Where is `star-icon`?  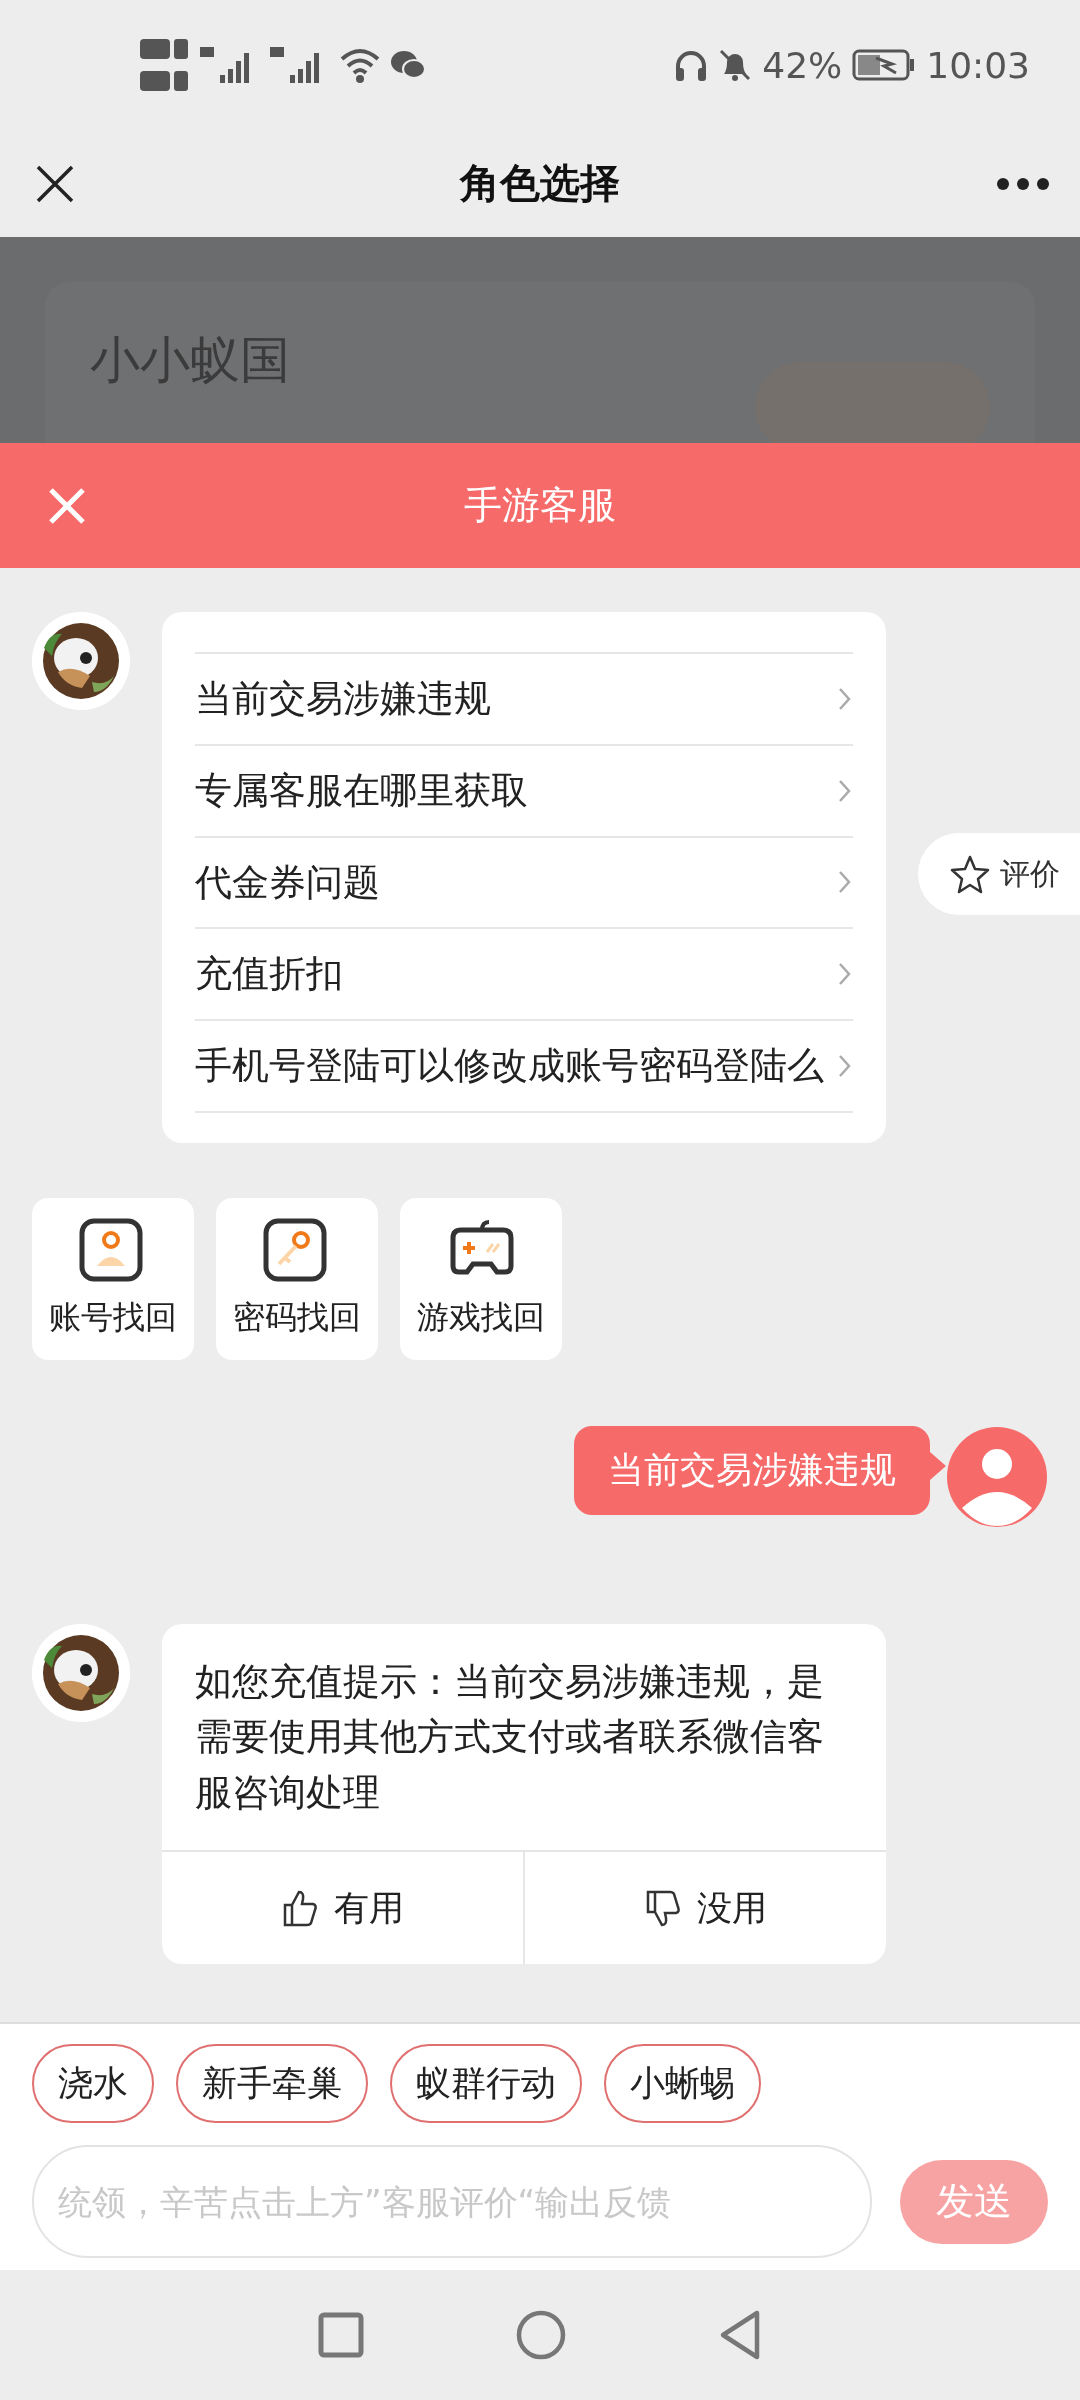
star-icon is located at coordinates (970, 874).